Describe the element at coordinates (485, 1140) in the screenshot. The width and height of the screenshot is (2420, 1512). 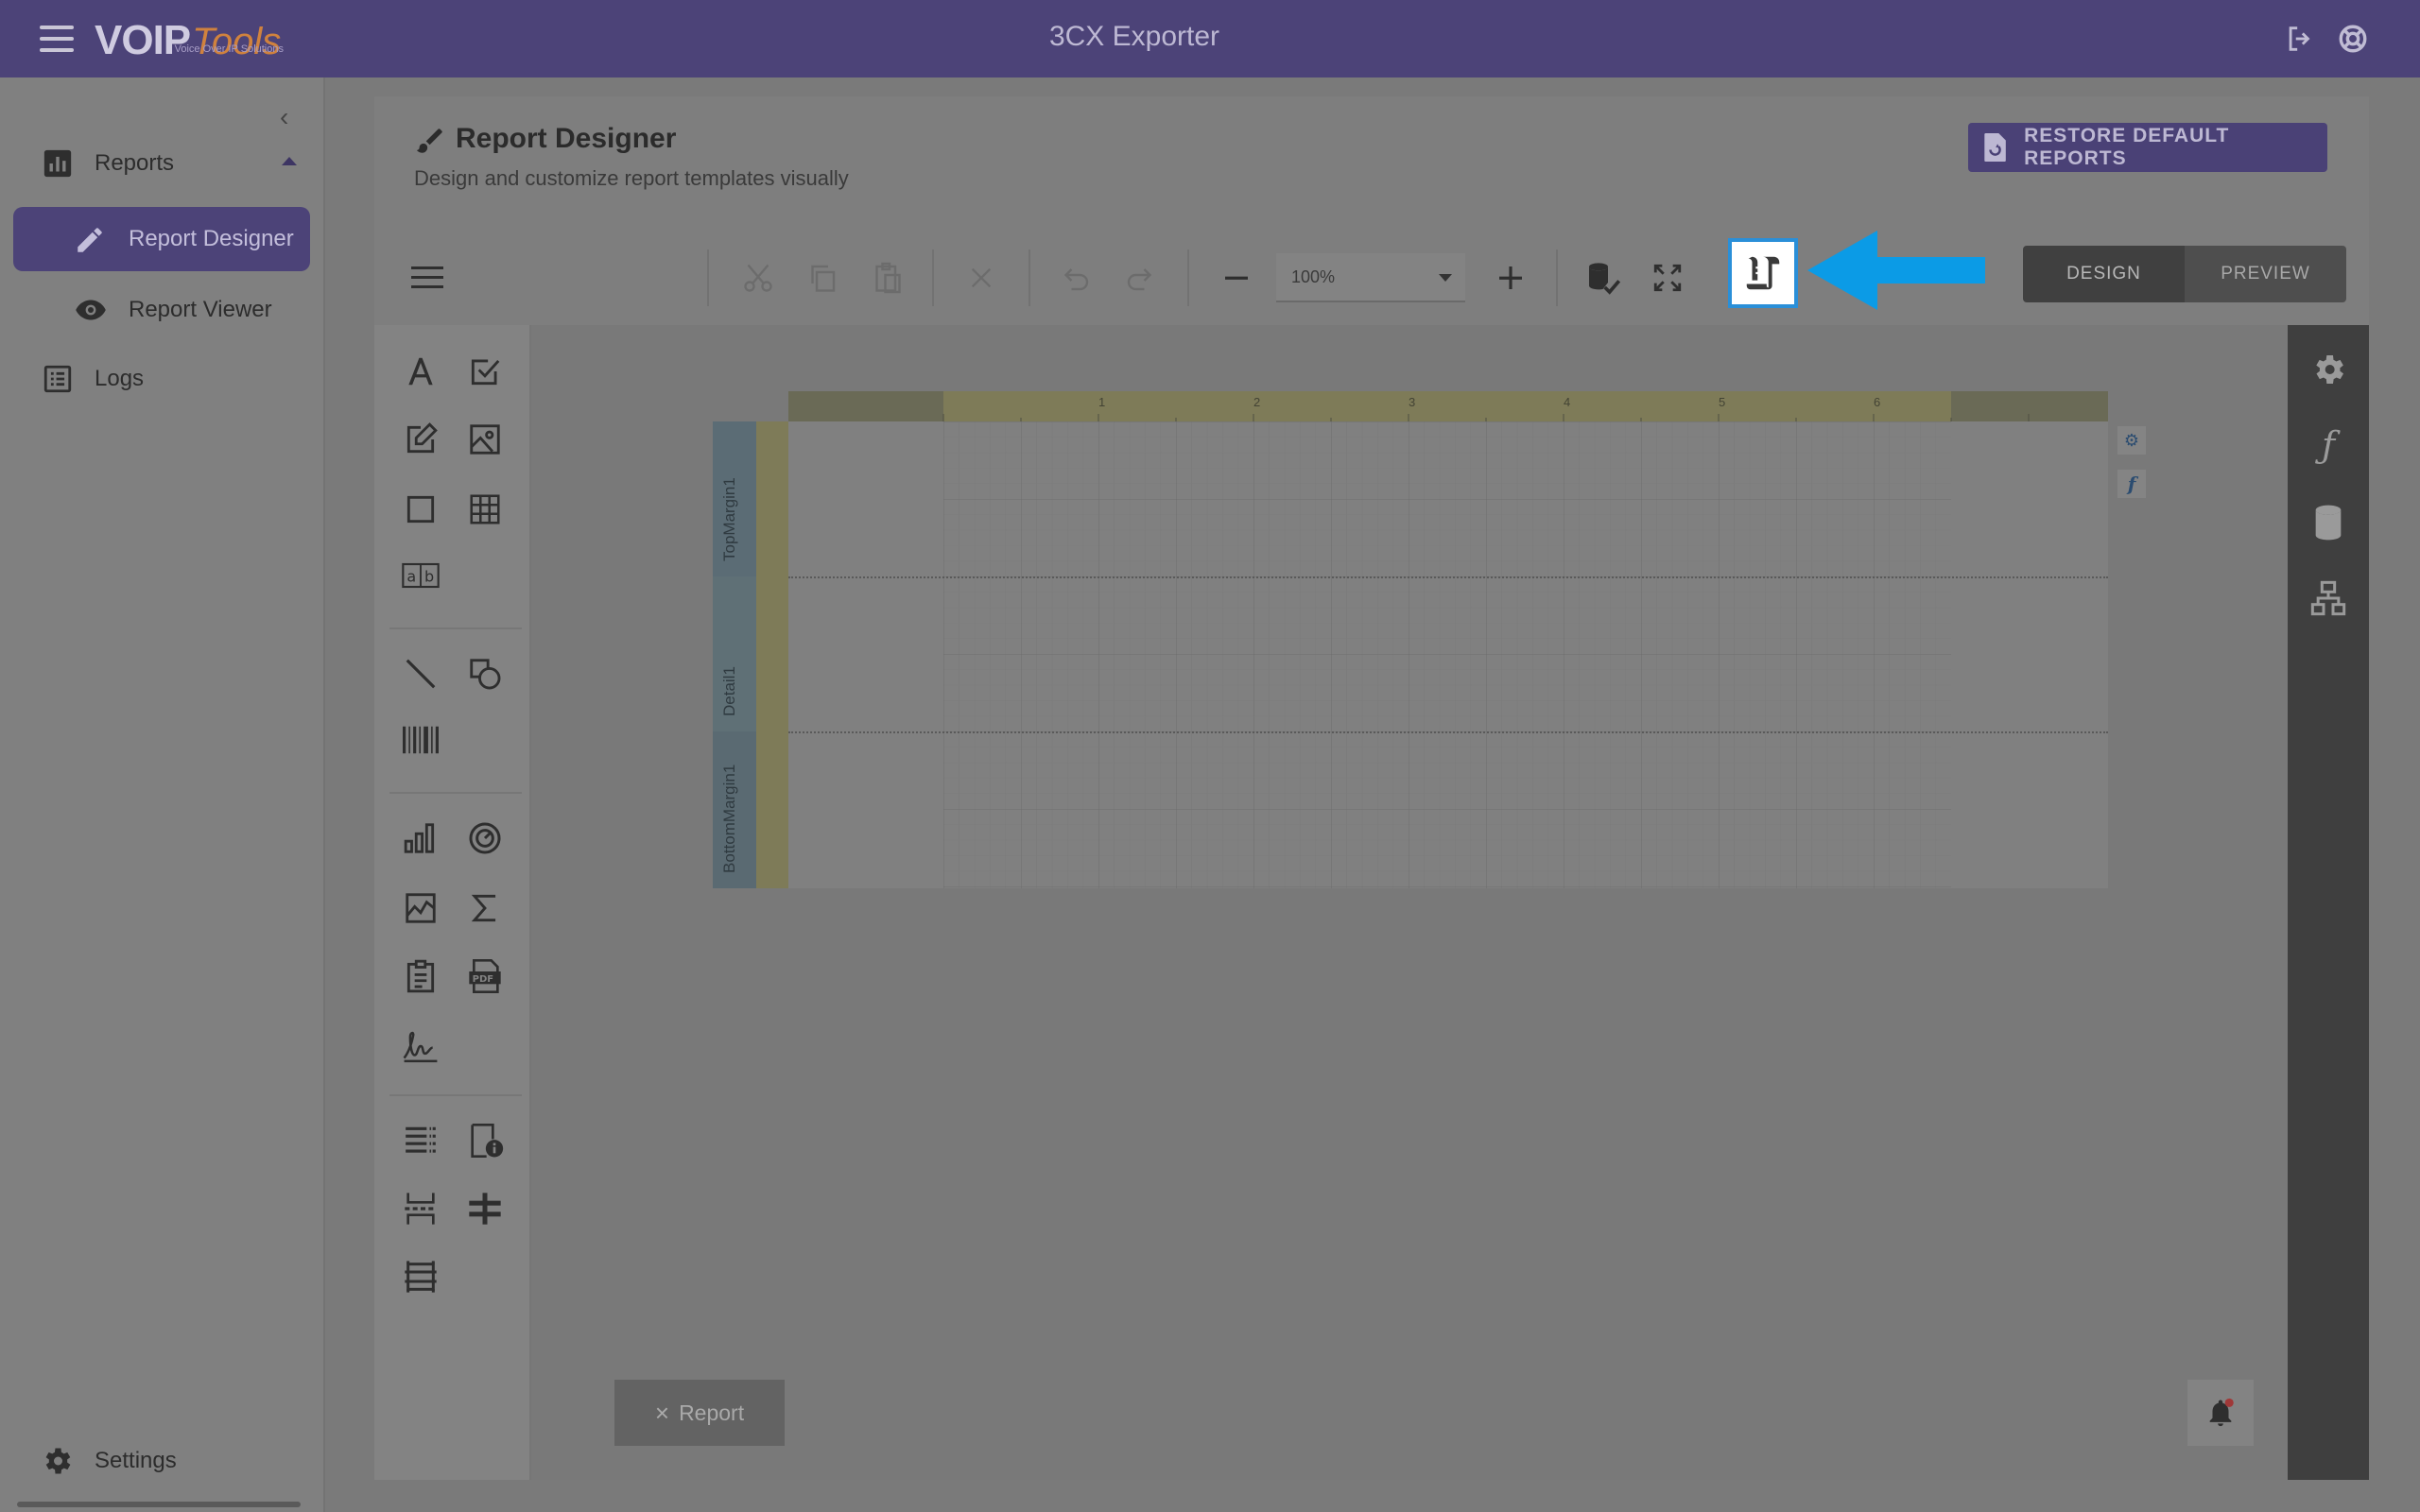
I see `page-info-tool-icon` at that location.